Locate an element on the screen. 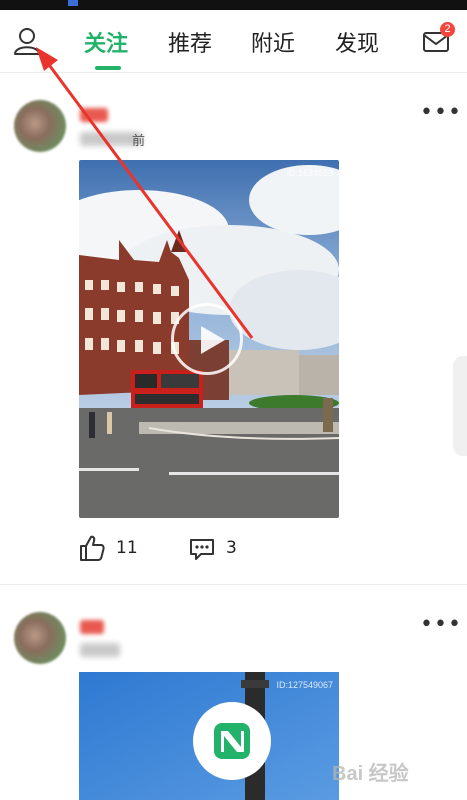 Image resolution: width=467 pixels, height=800 pixels. play-button is located at coordinates (207, 339).